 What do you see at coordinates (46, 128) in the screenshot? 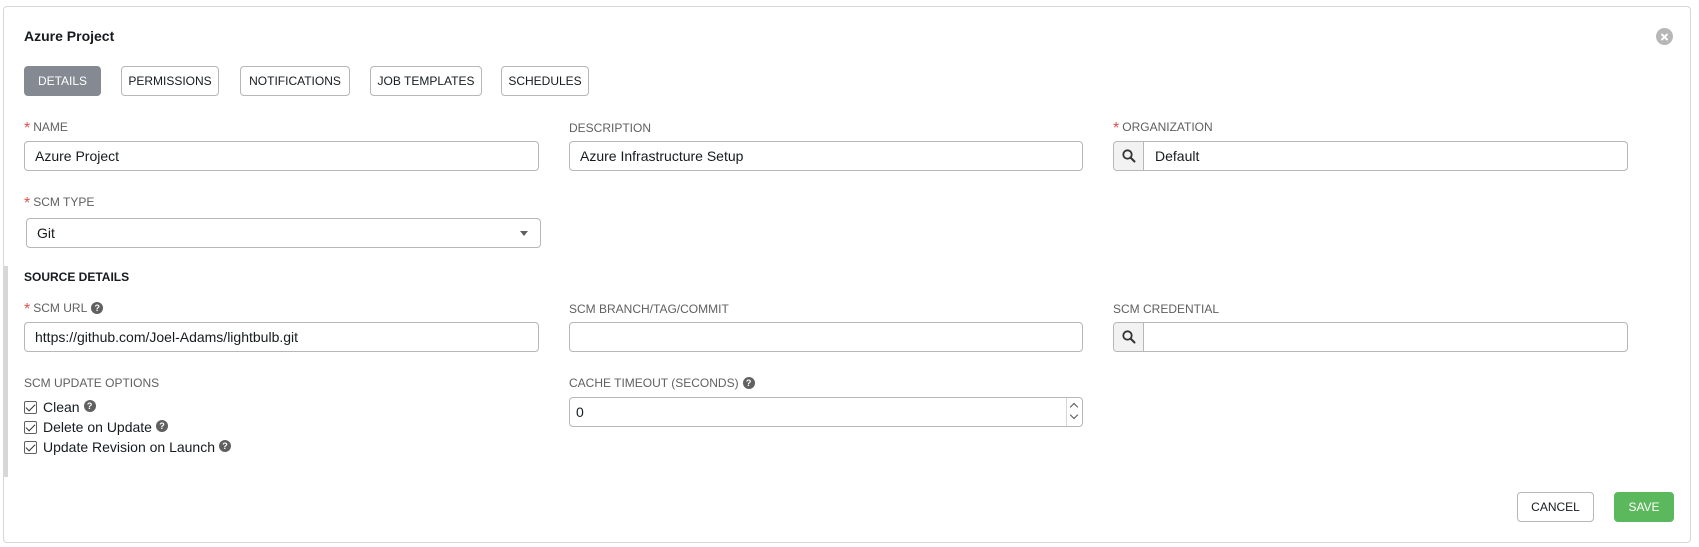
I see `name-label: * NAME` at bounding box center [46, 128].